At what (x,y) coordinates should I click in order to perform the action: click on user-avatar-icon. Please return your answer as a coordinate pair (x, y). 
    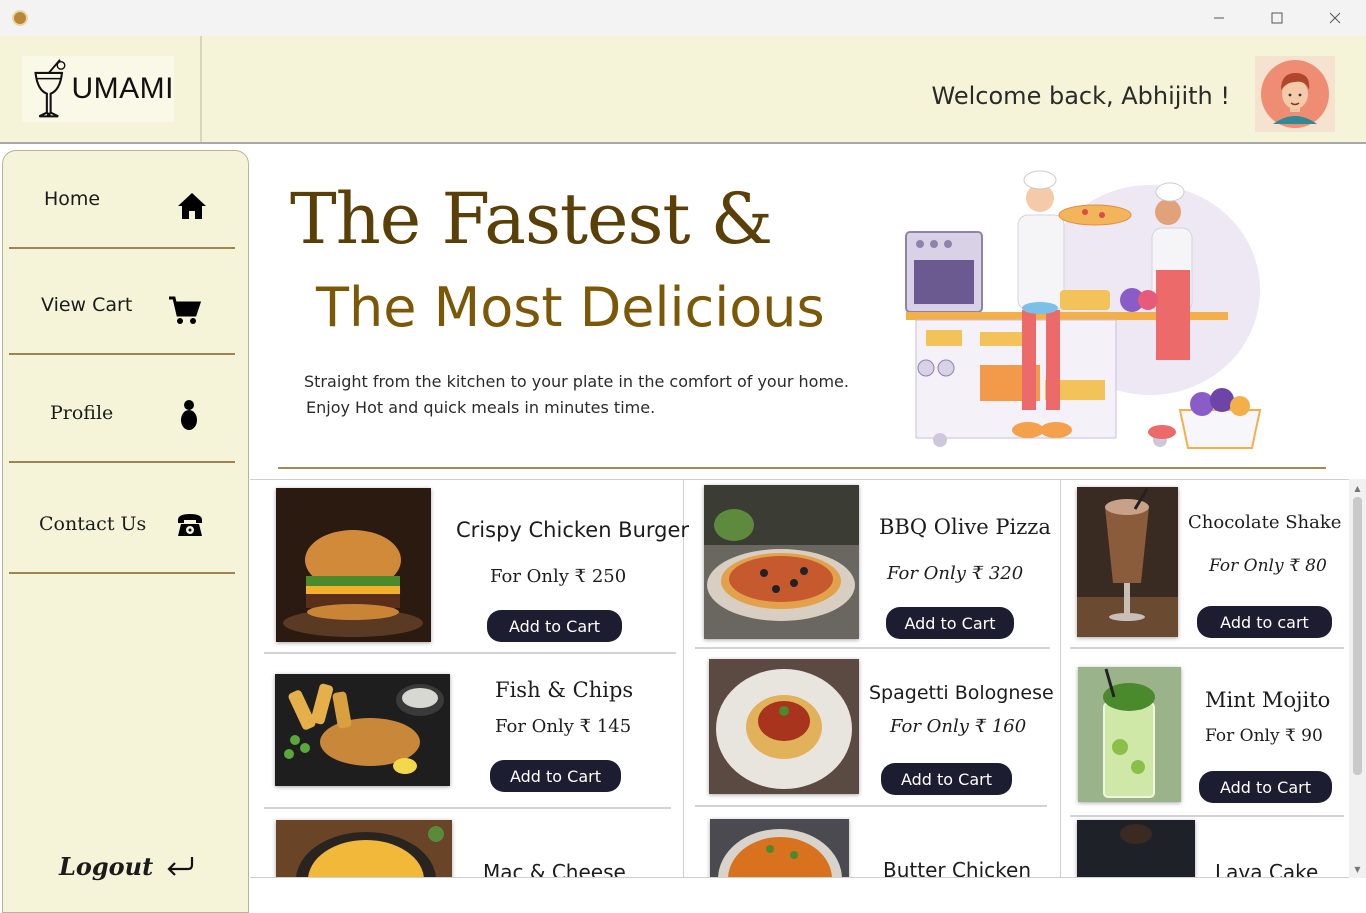
    Looking at the image, I should click on (1295, 94).